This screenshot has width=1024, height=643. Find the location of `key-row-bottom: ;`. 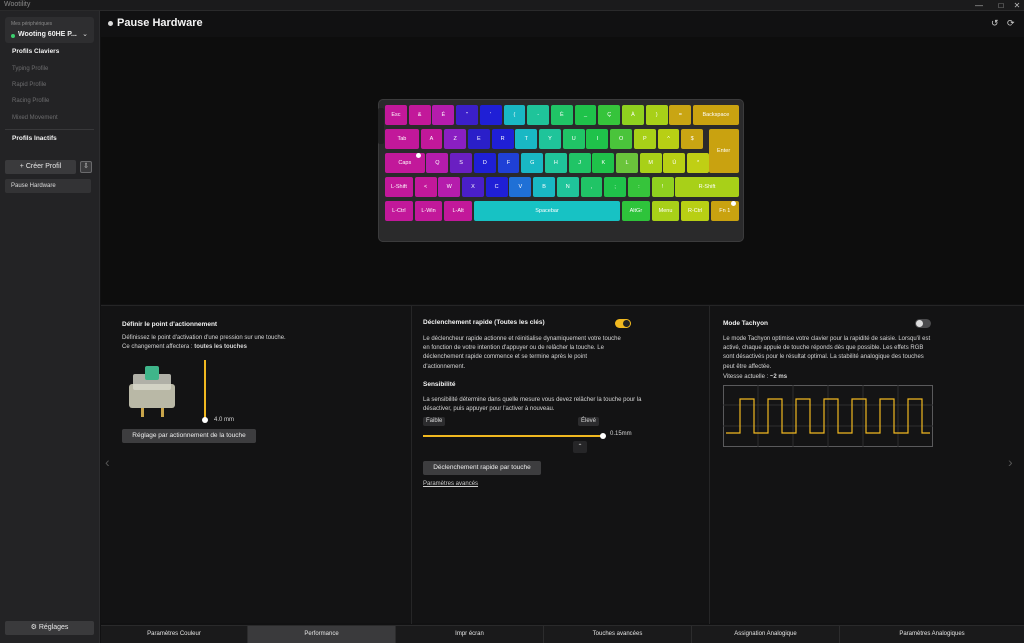

key-row-bottom: ; is located at coordinates (615, 187).